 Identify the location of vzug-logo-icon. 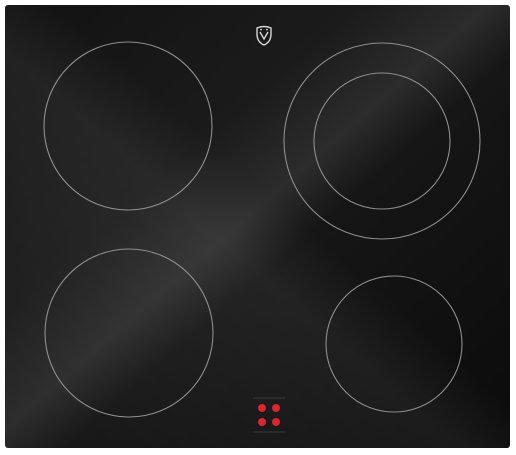
(264, 36).